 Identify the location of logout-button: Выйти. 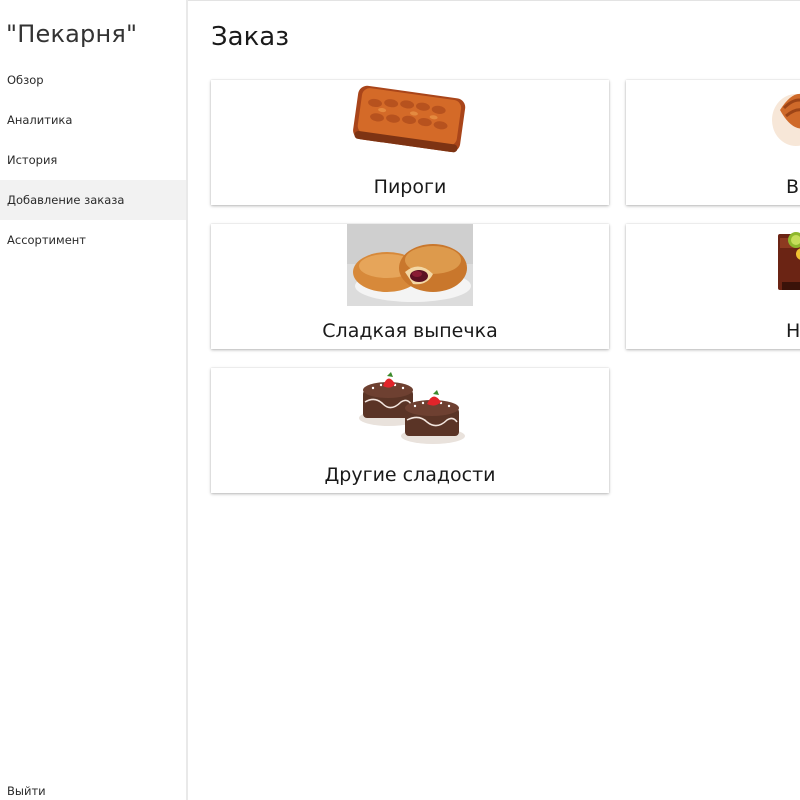
(26, 792).